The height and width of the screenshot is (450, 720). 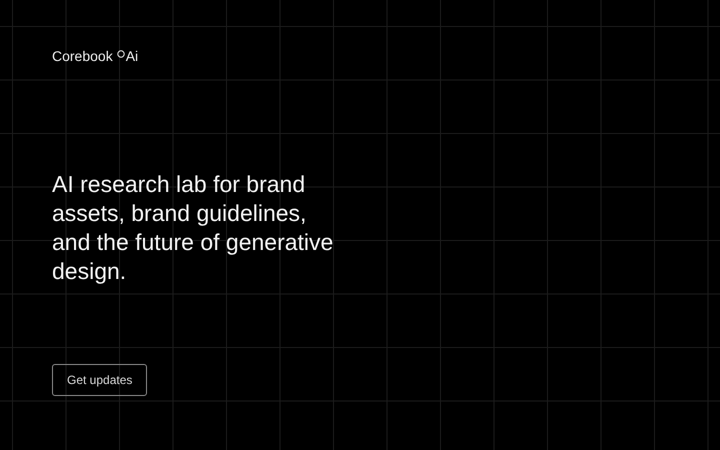 What do you see at coordinates (100, 380) in the screenshot?
I see `get-updates-button: Get updates` at bounding box center [100, 380].